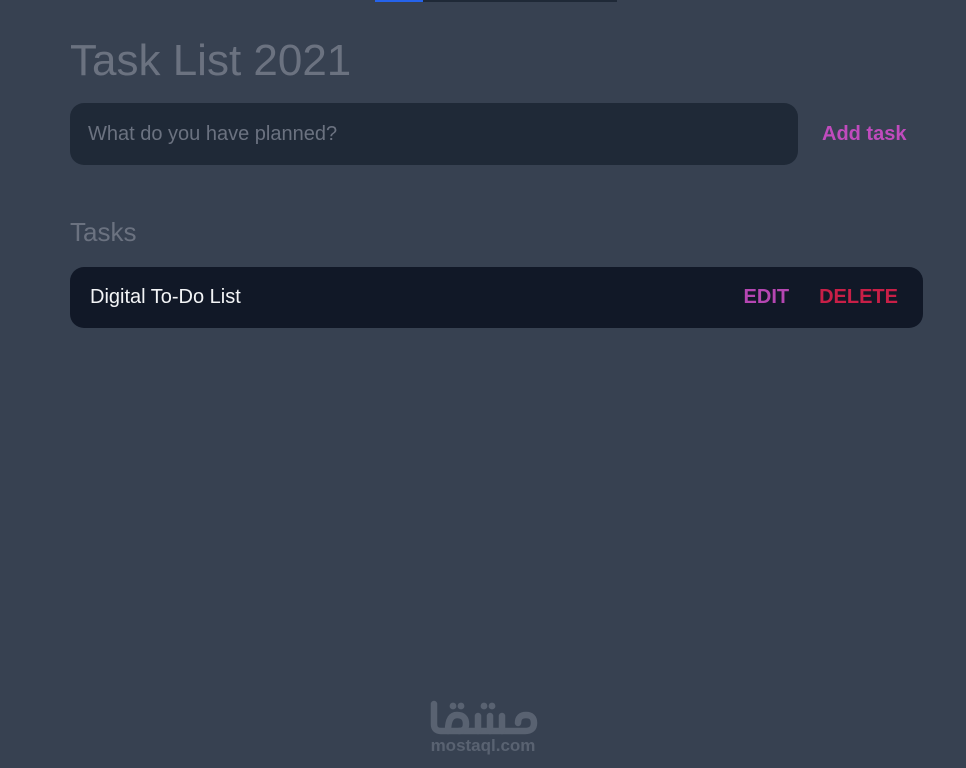 This screenshot has height=768, width=966. I want to click on new-task-form: Add task, so click(500, 134).